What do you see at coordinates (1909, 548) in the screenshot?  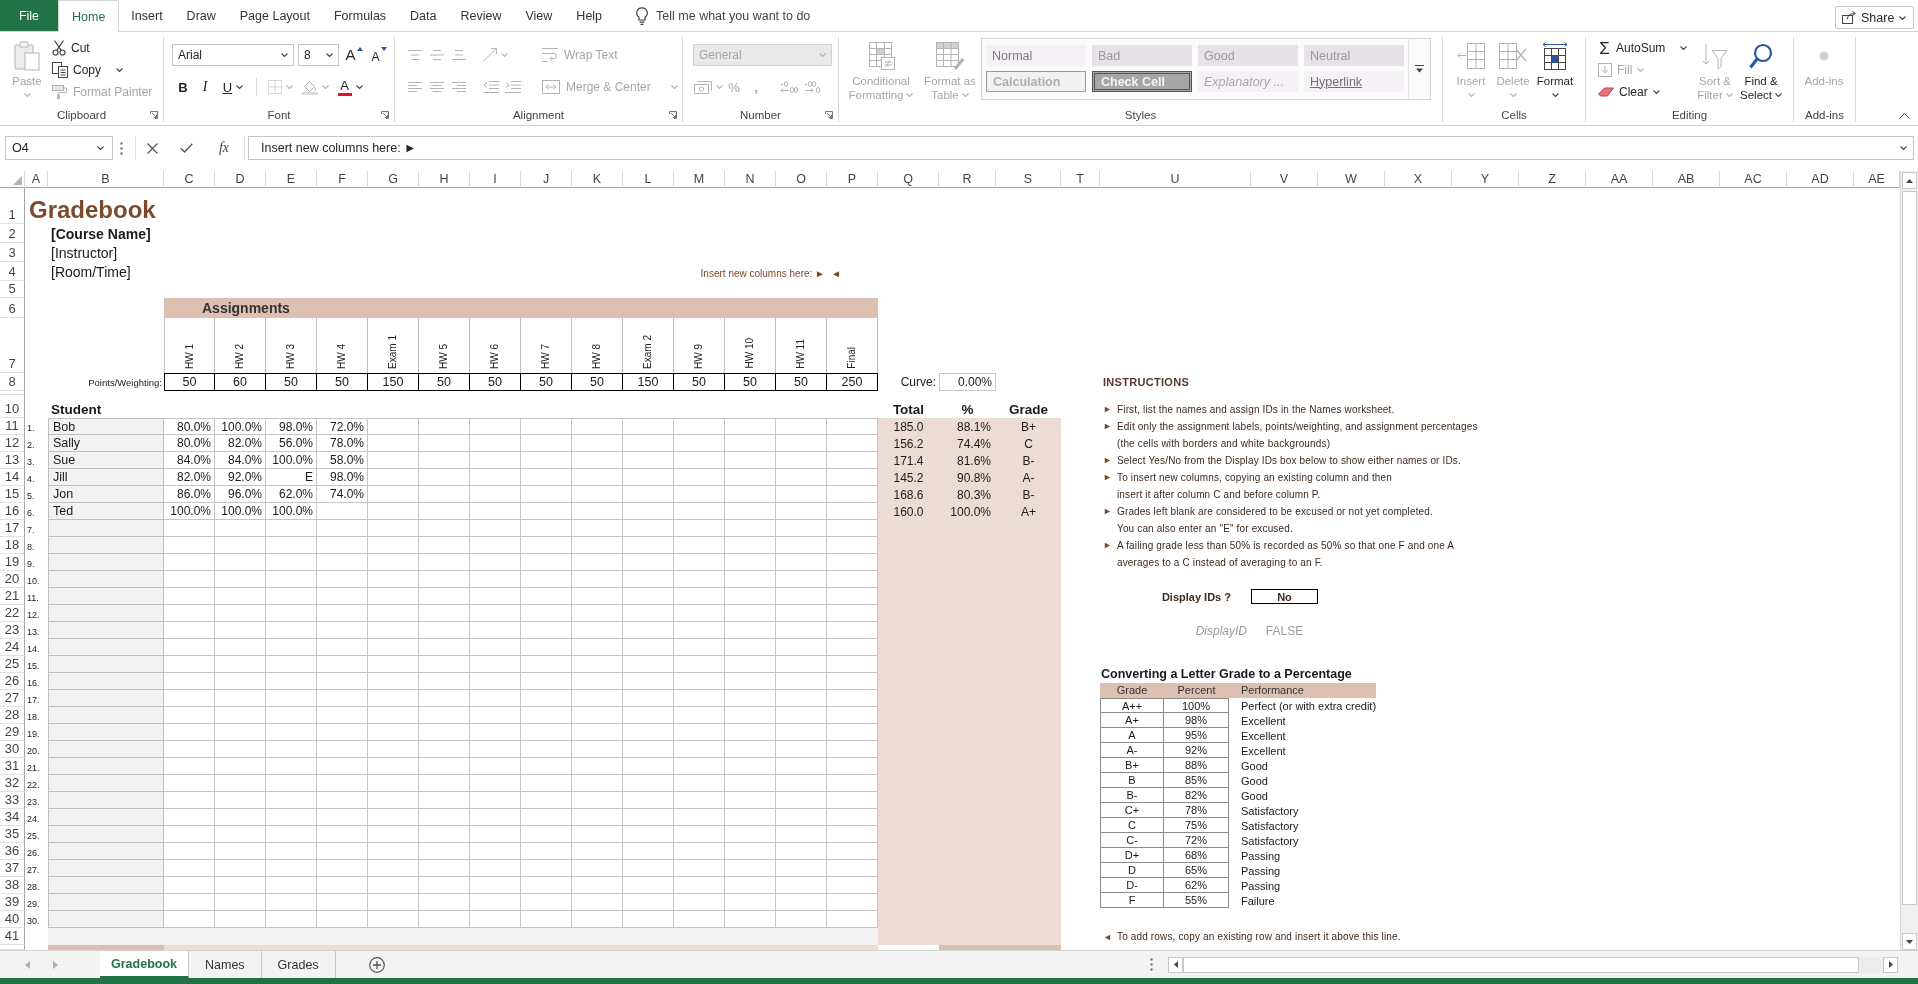 I see `scrollbar-thumb` at bounding box center [1909, 548].